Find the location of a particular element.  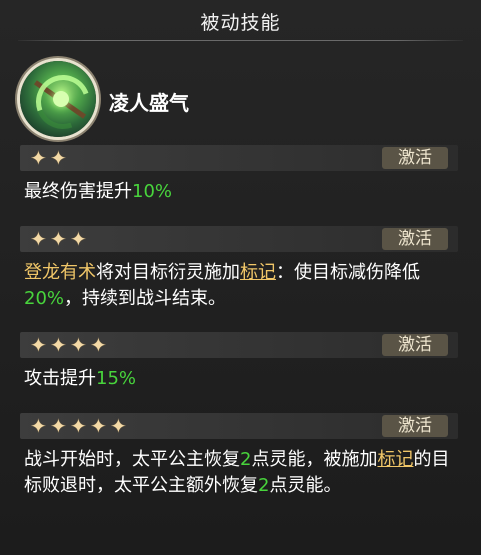

description-segment: 点灵能。 is located at coordinates (305, 485).